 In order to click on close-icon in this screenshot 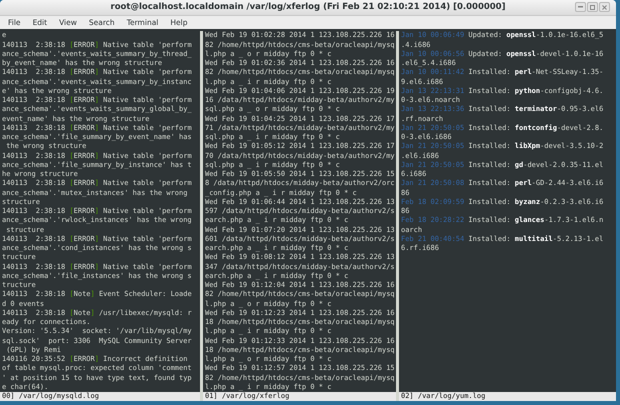, I will do `click(604, 7)`.